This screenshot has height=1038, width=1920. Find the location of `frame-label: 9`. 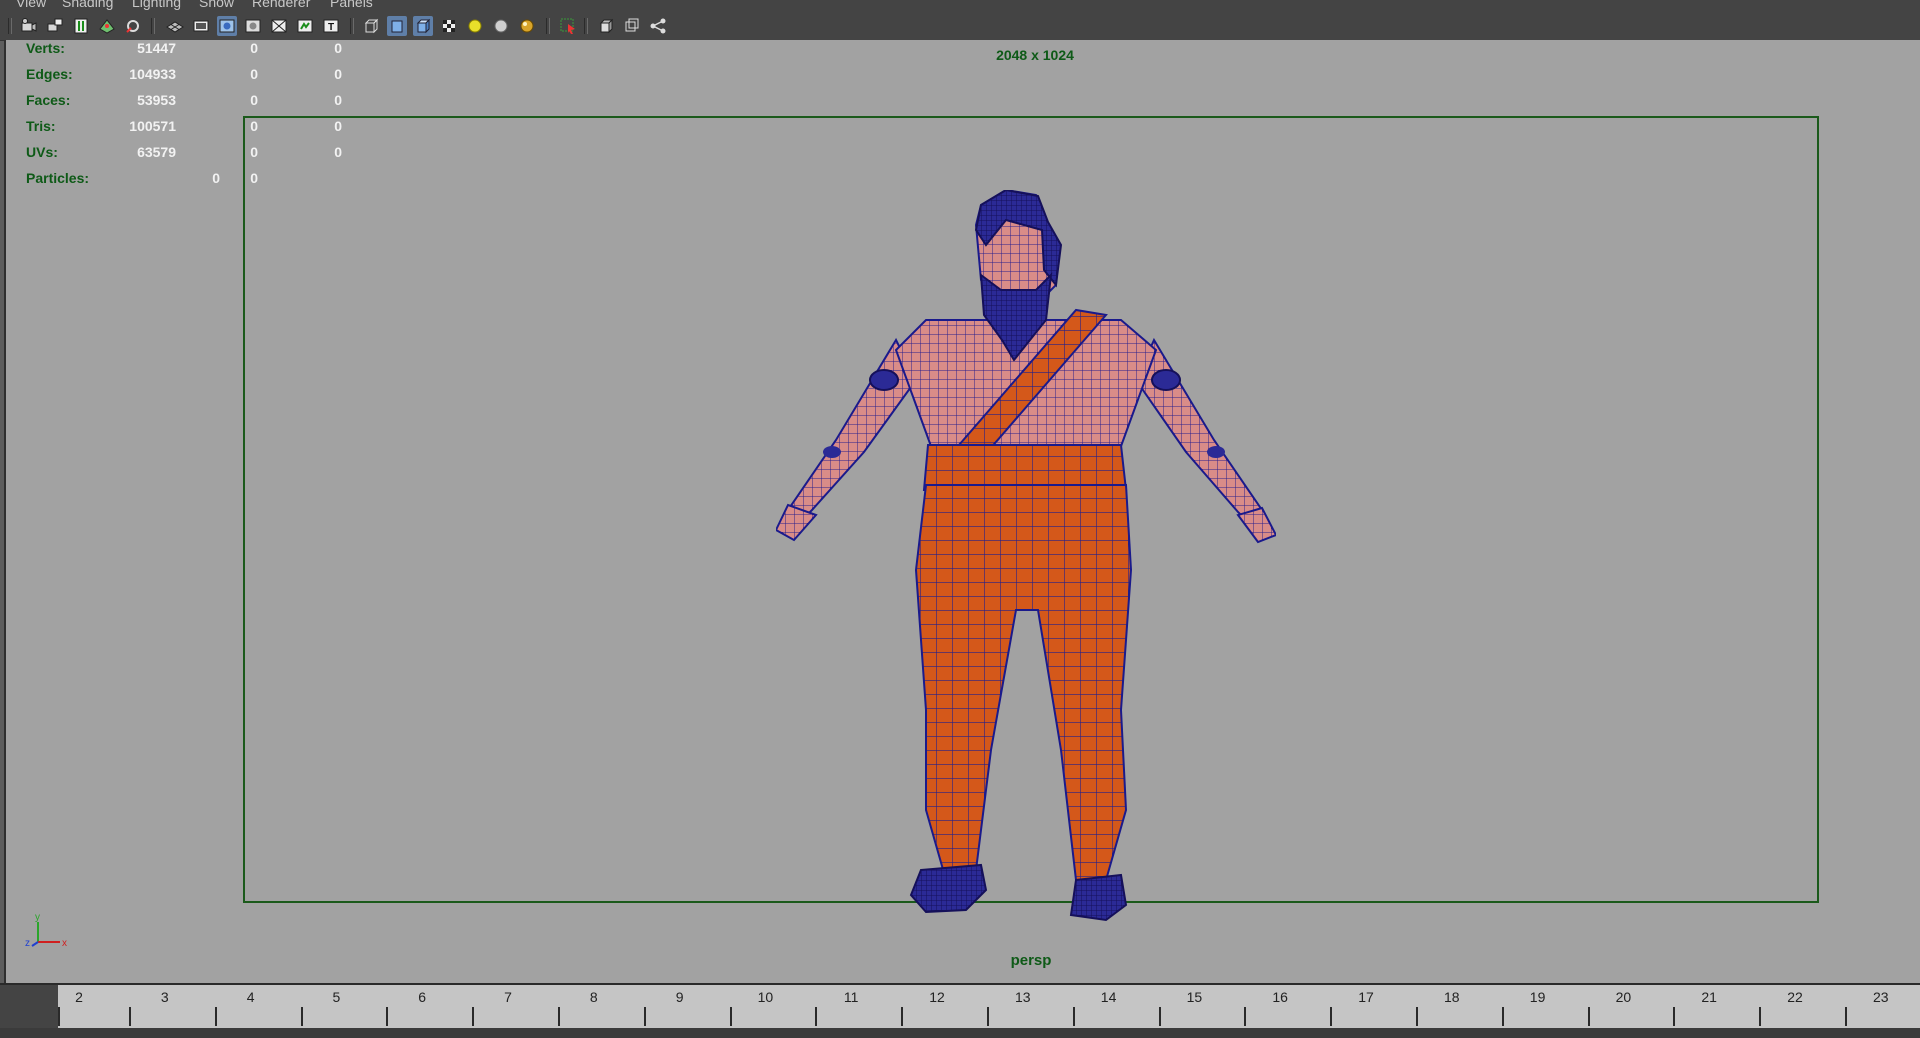

frame-label: 9 is located at coordinates (679, 997).